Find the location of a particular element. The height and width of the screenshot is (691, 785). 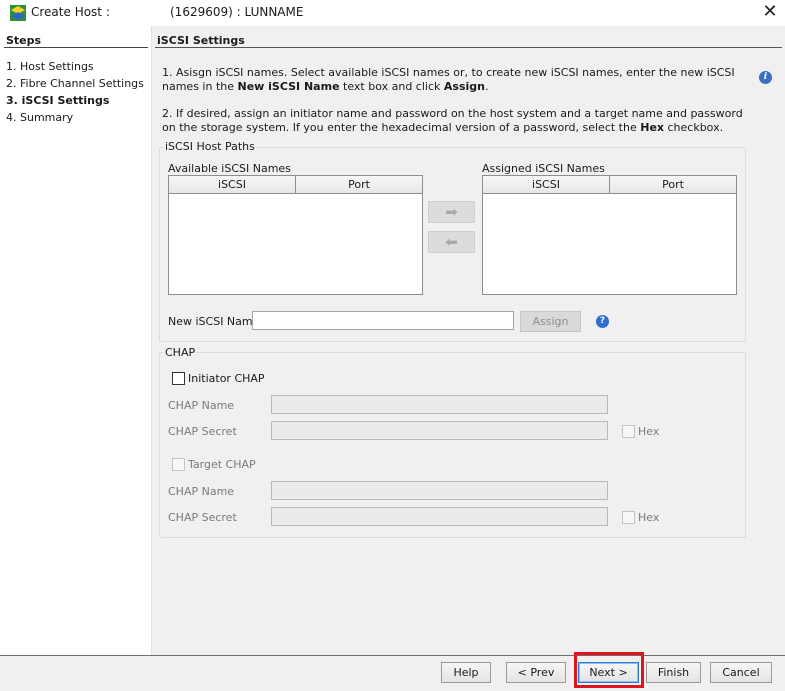

target-hex-checkbox is located at coordinates (628, 517).